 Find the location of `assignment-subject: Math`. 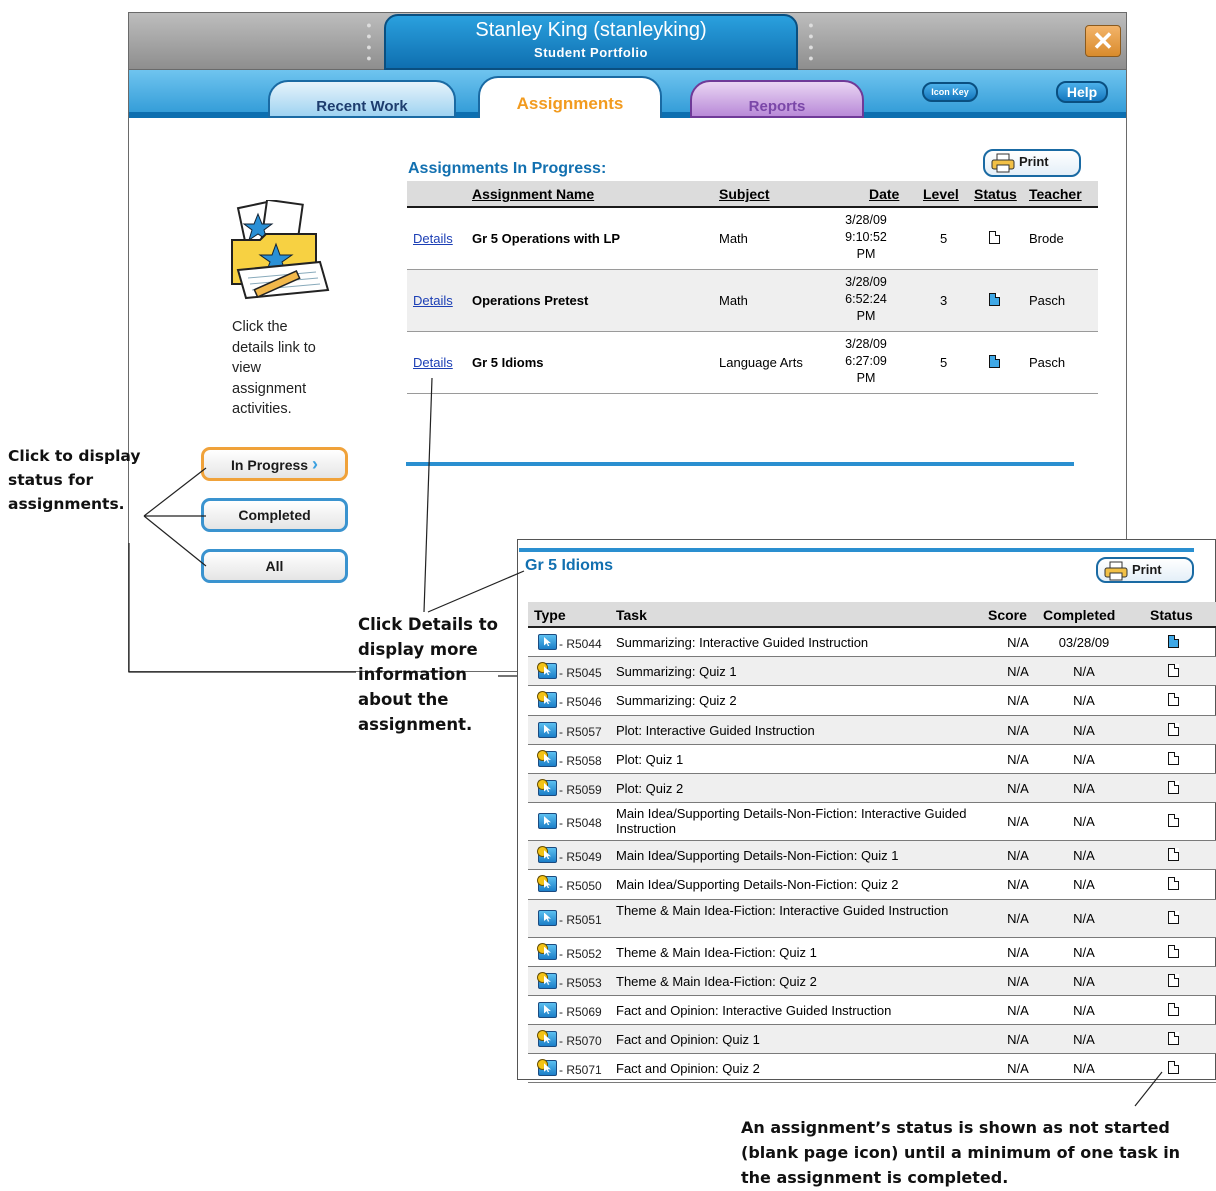

assignment-subject: Math is located at coordinates (733, 300).